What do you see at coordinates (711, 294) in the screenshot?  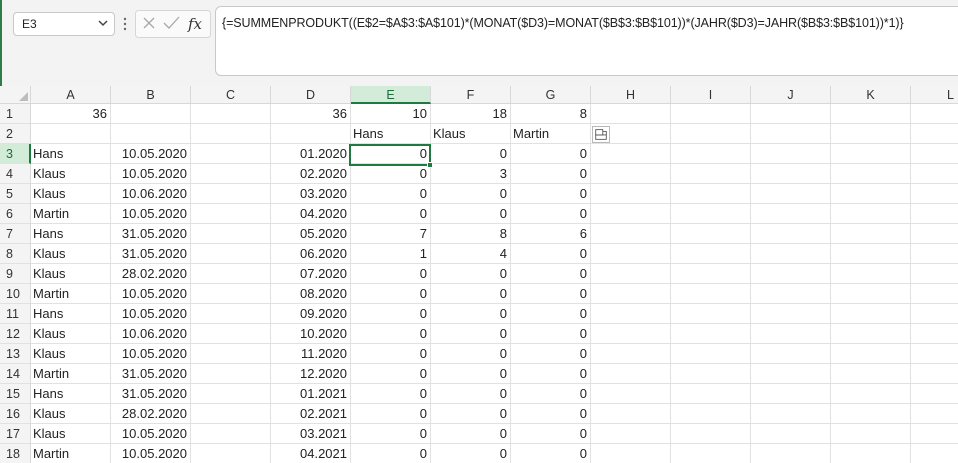 I see `cell-i10` at bounding box center [711, 294].